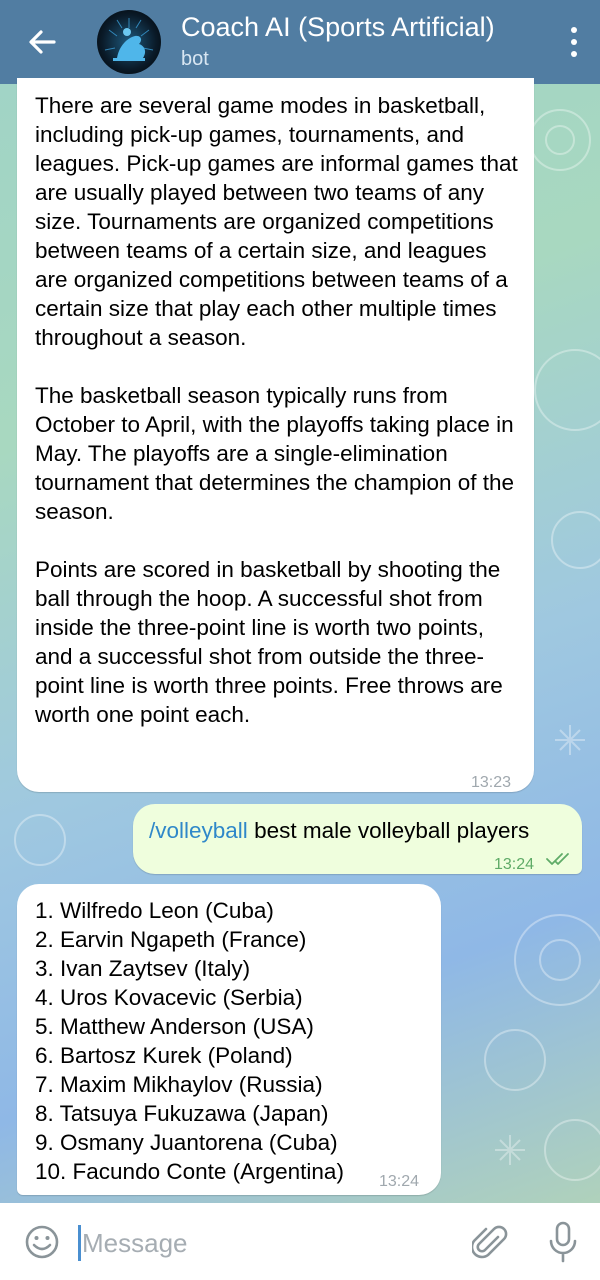 The image size is (600, 1280). Describe the element at coordinates (563, 1242) in the screenshot. I see `microphone-icon` at that location.